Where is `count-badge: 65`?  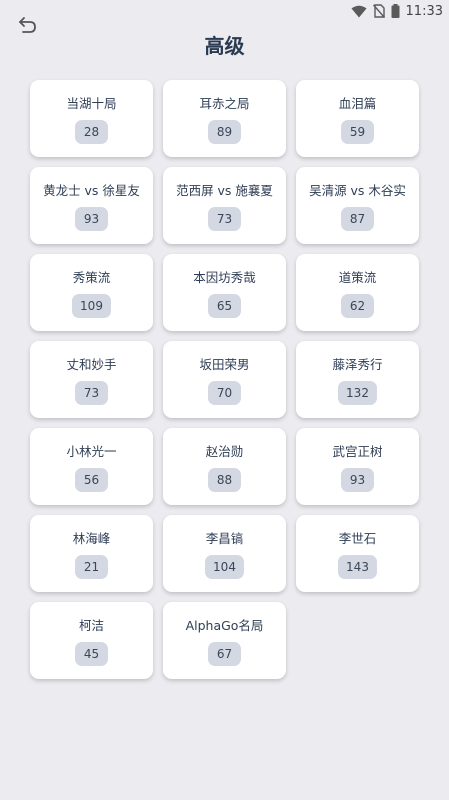 count-badge: 65 is located at coordinates (224, 306).